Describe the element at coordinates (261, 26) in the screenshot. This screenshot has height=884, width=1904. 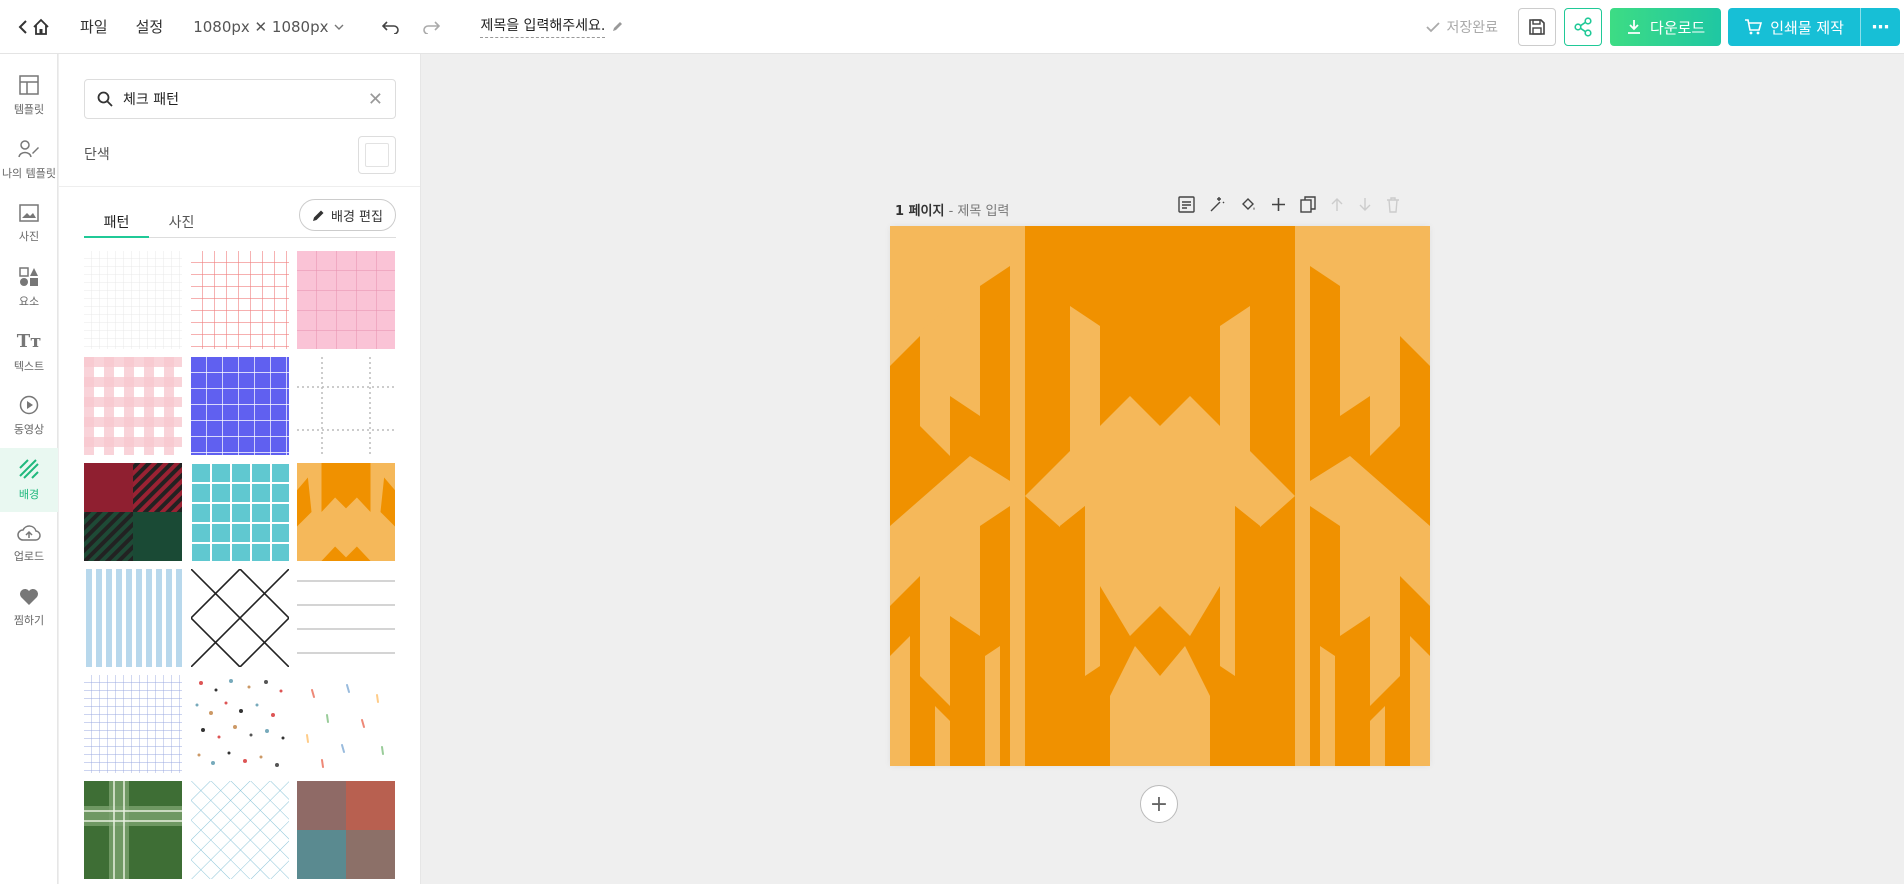
I see `canvas-size-value: 1080px ✕ 1080px` at that location.